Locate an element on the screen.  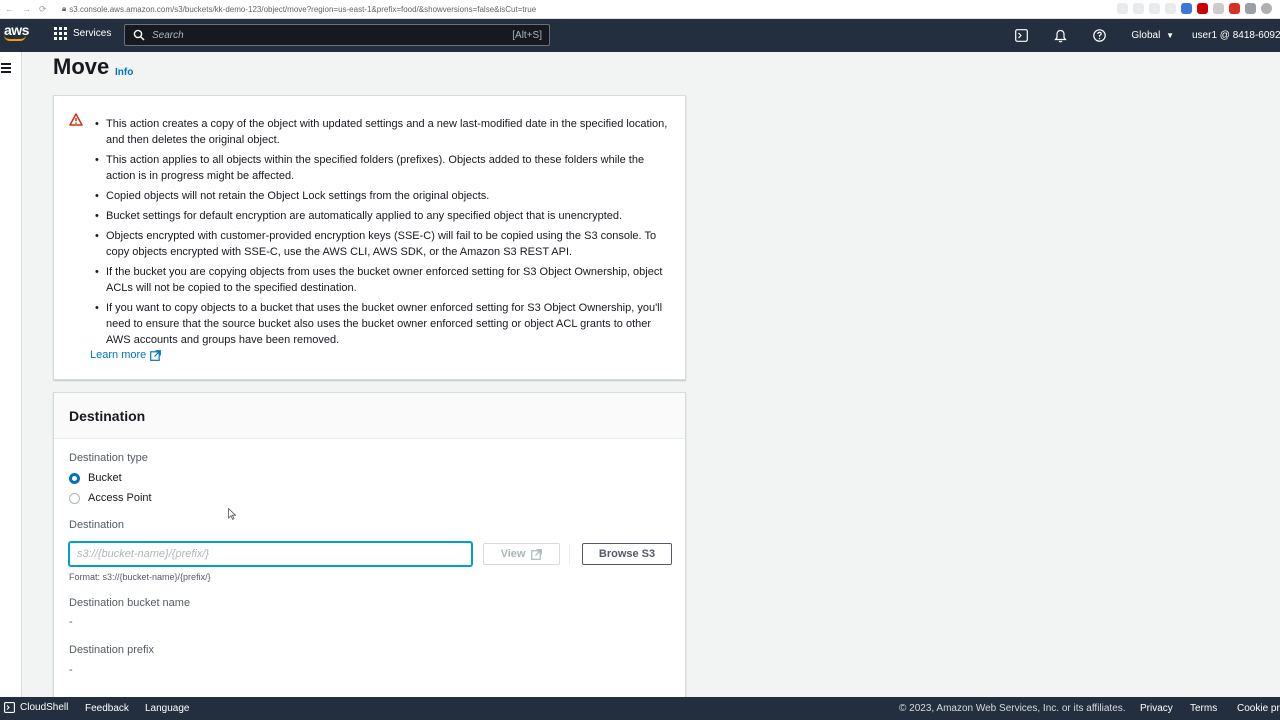
prefix-label: Destination prefix is located at coordinates (111, 650).